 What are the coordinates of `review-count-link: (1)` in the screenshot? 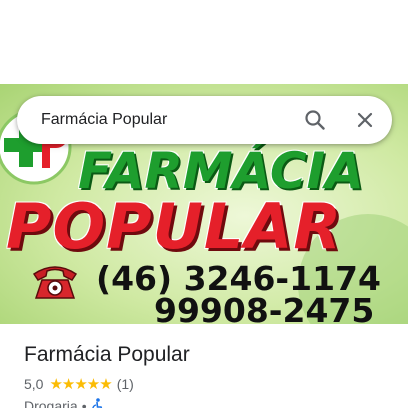 It's located at (125, 384).